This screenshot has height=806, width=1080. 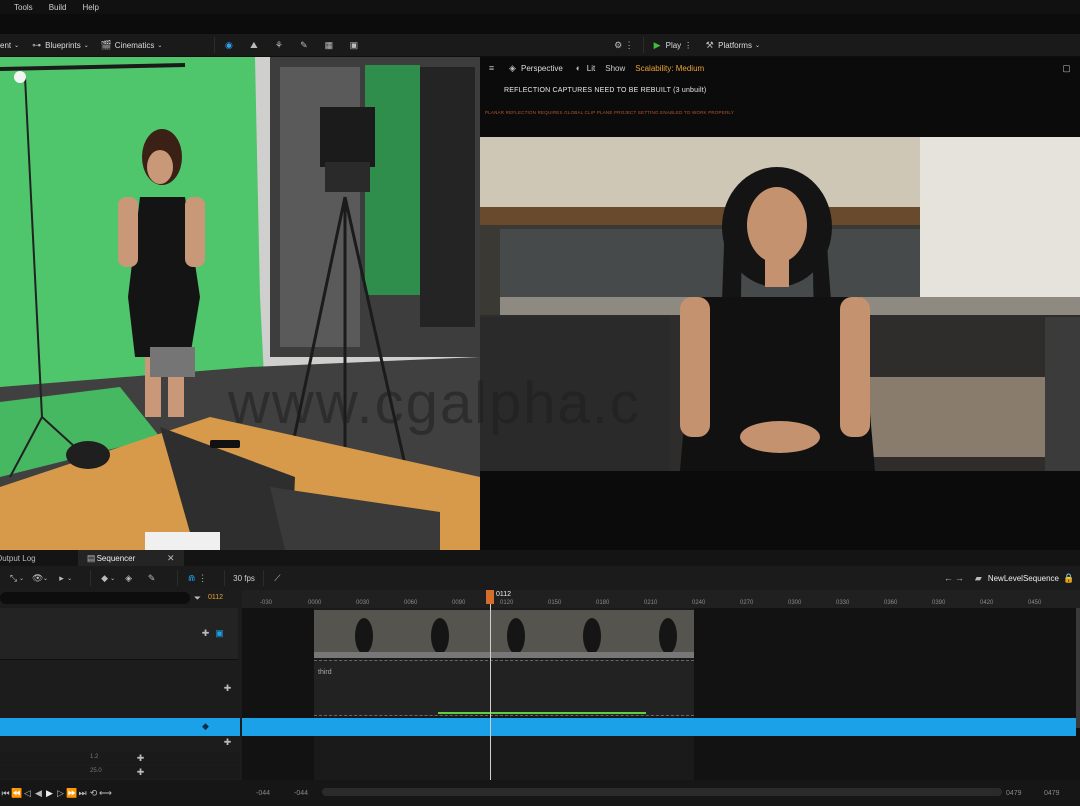 I want to click on text-clip: third, so click(x=504, y=688).